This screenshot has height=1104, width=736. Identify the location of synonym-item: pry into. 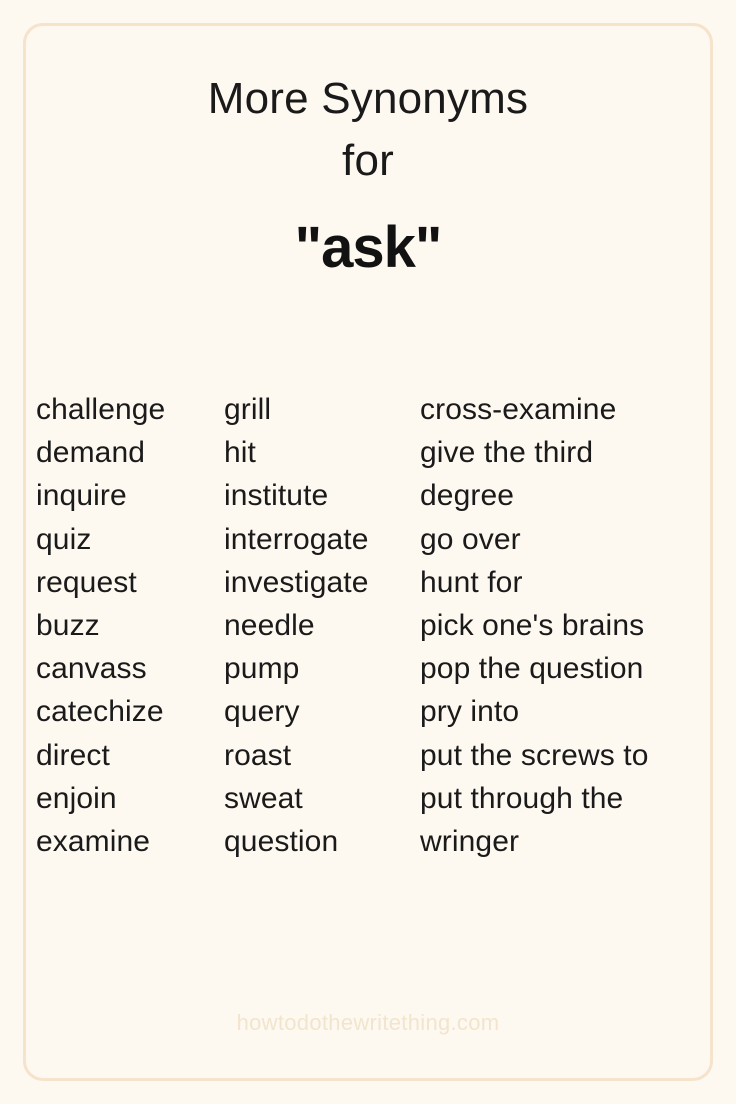
(470, 712).